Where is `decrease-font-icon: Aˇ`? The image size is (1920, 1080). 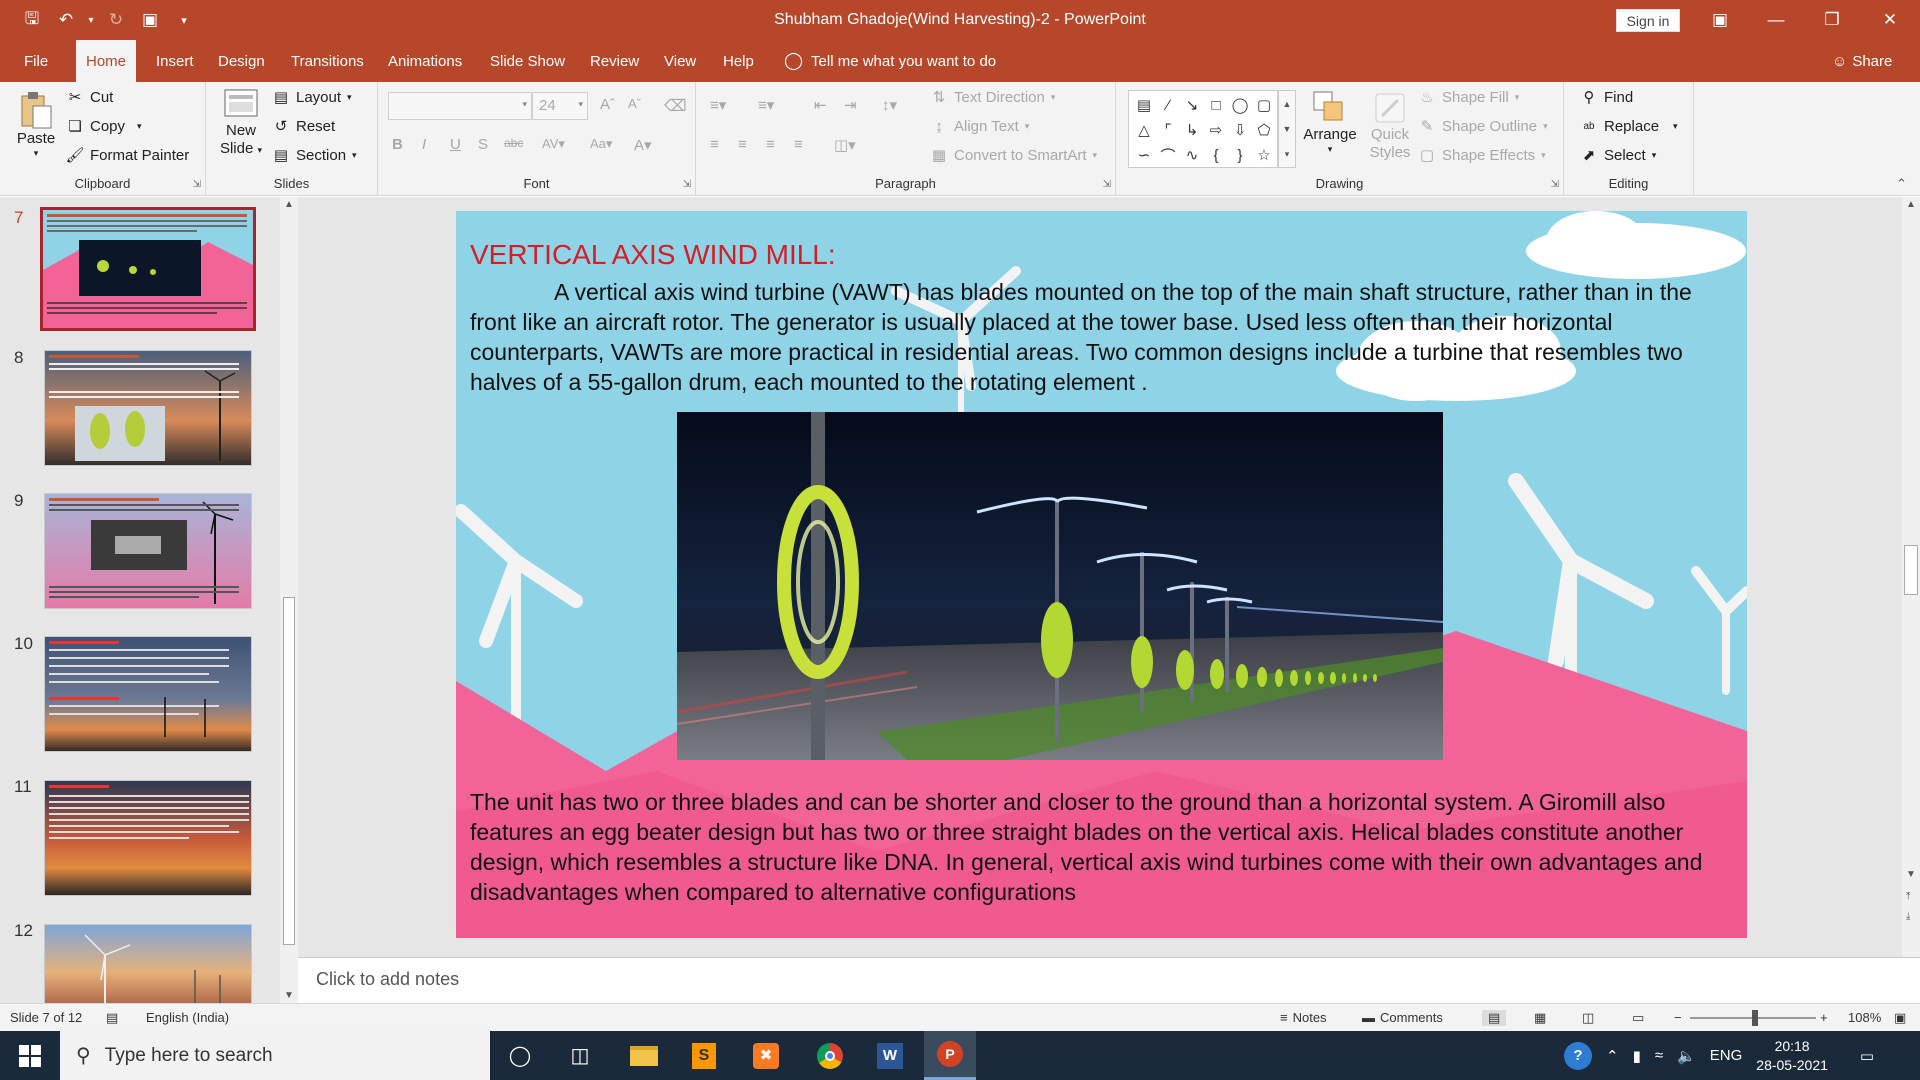 decrease-font-icon: Aˇ is located at coordinates (634, 103).